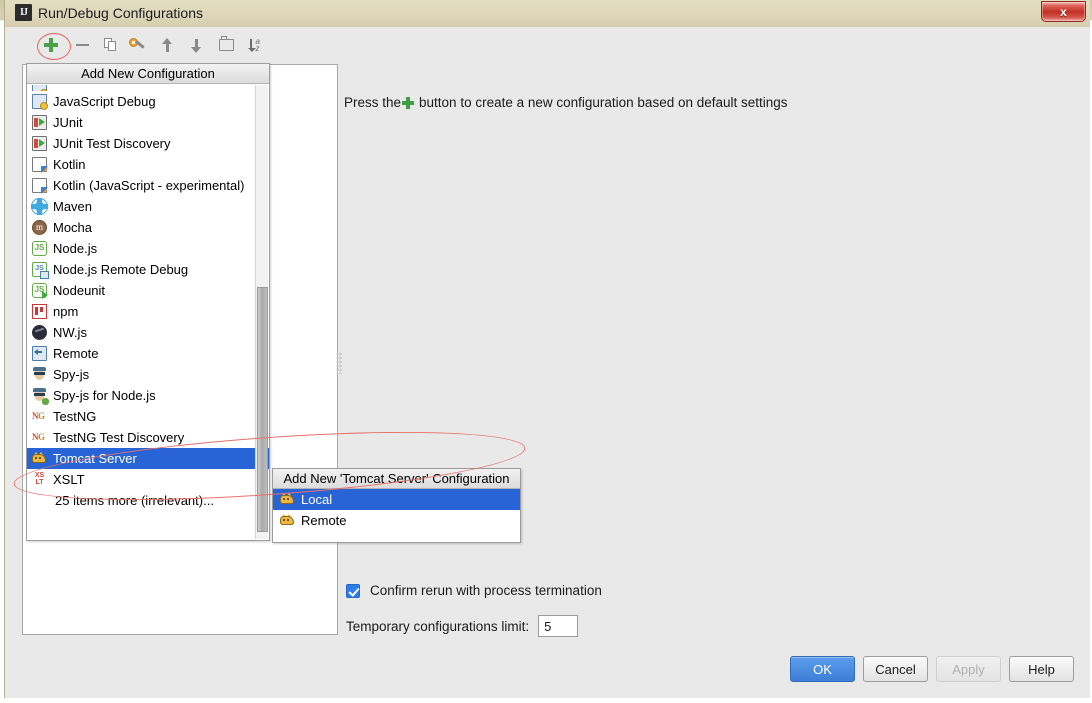 This screenshot has width=1092, height=703. Describe the element at coordinates (148, 248) in the screenshot. I see `list-item-nodejs: JS Node.js` at that location.